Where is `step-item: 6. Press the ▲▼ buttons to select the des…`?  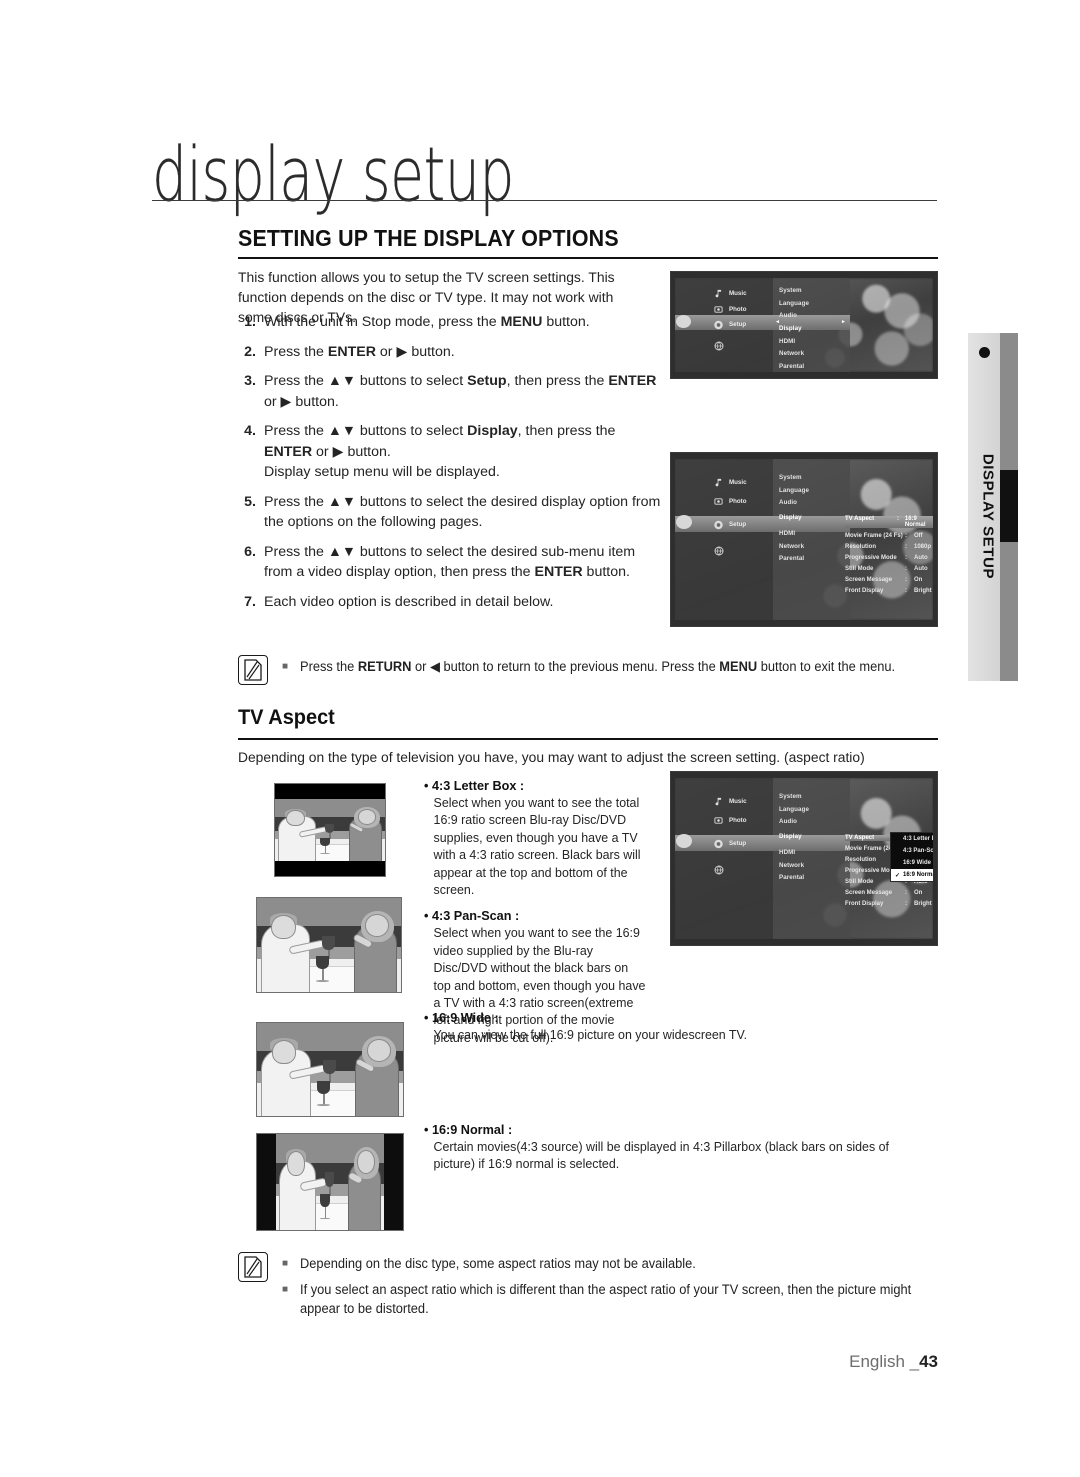 step-item: 6. Press the ▲▼ buttons to select the des… is located at coordinates (450, 562).